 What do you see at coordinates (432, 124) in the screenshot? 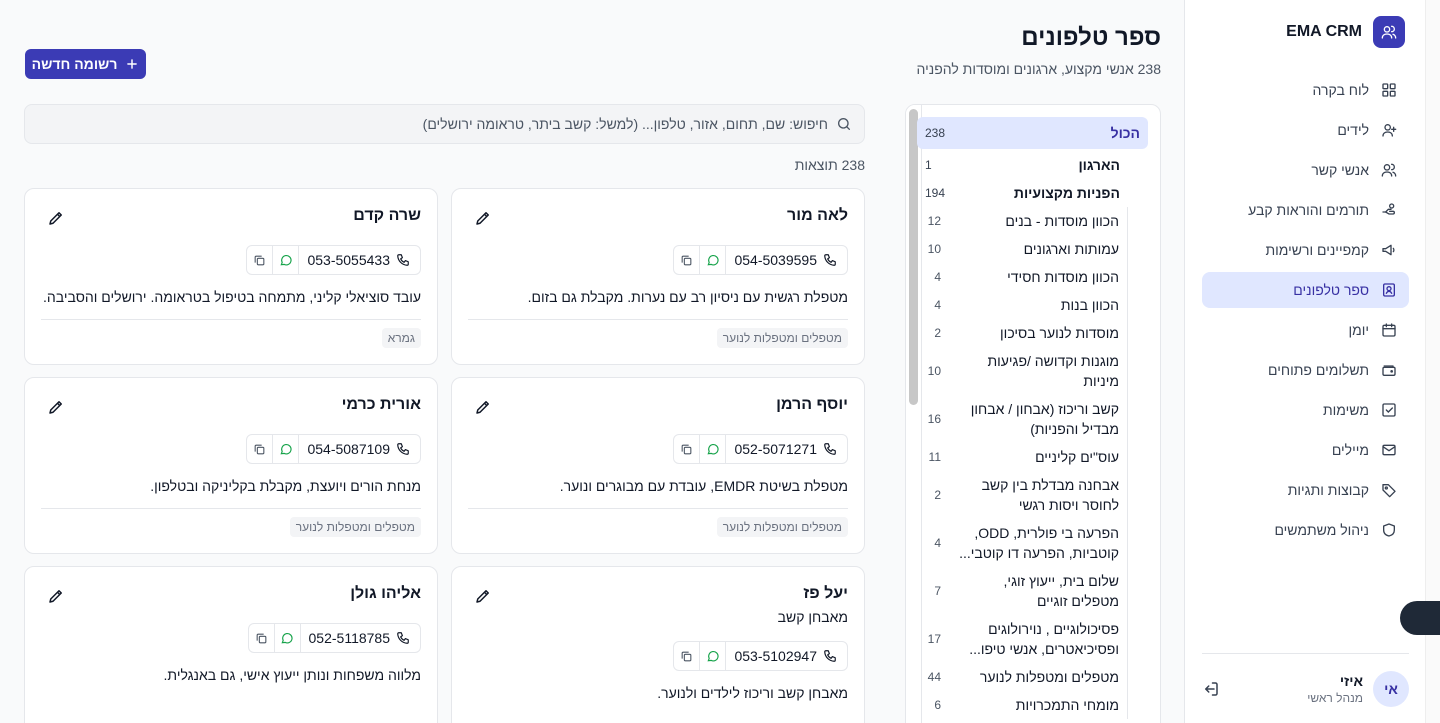
I see `search-input` at bounding box center [432, 124].